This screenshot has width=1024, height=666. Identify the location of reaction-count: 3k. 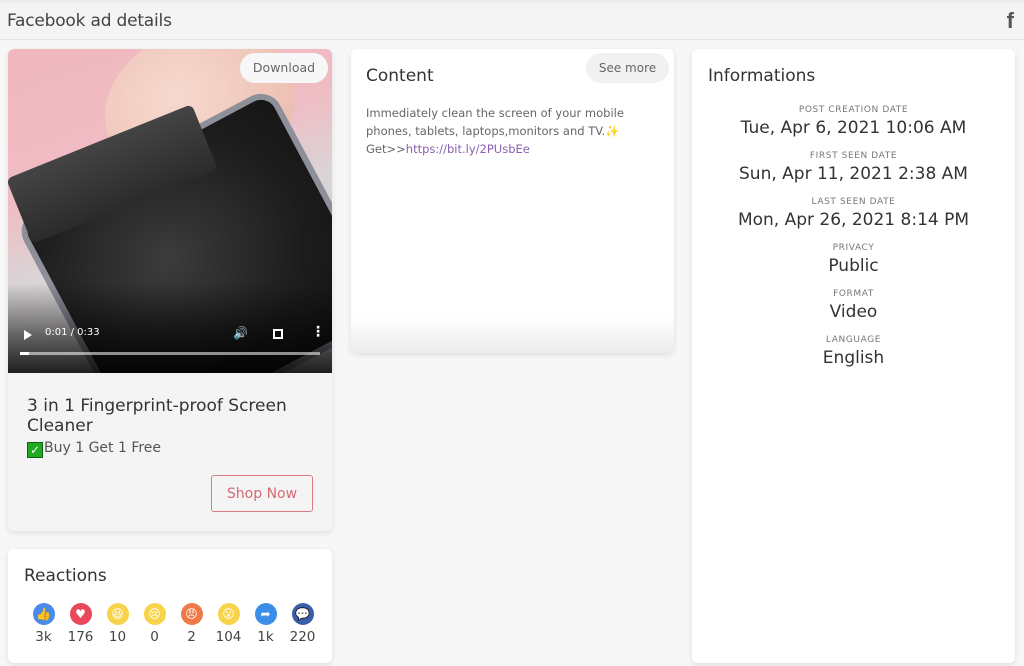
(43, 637).